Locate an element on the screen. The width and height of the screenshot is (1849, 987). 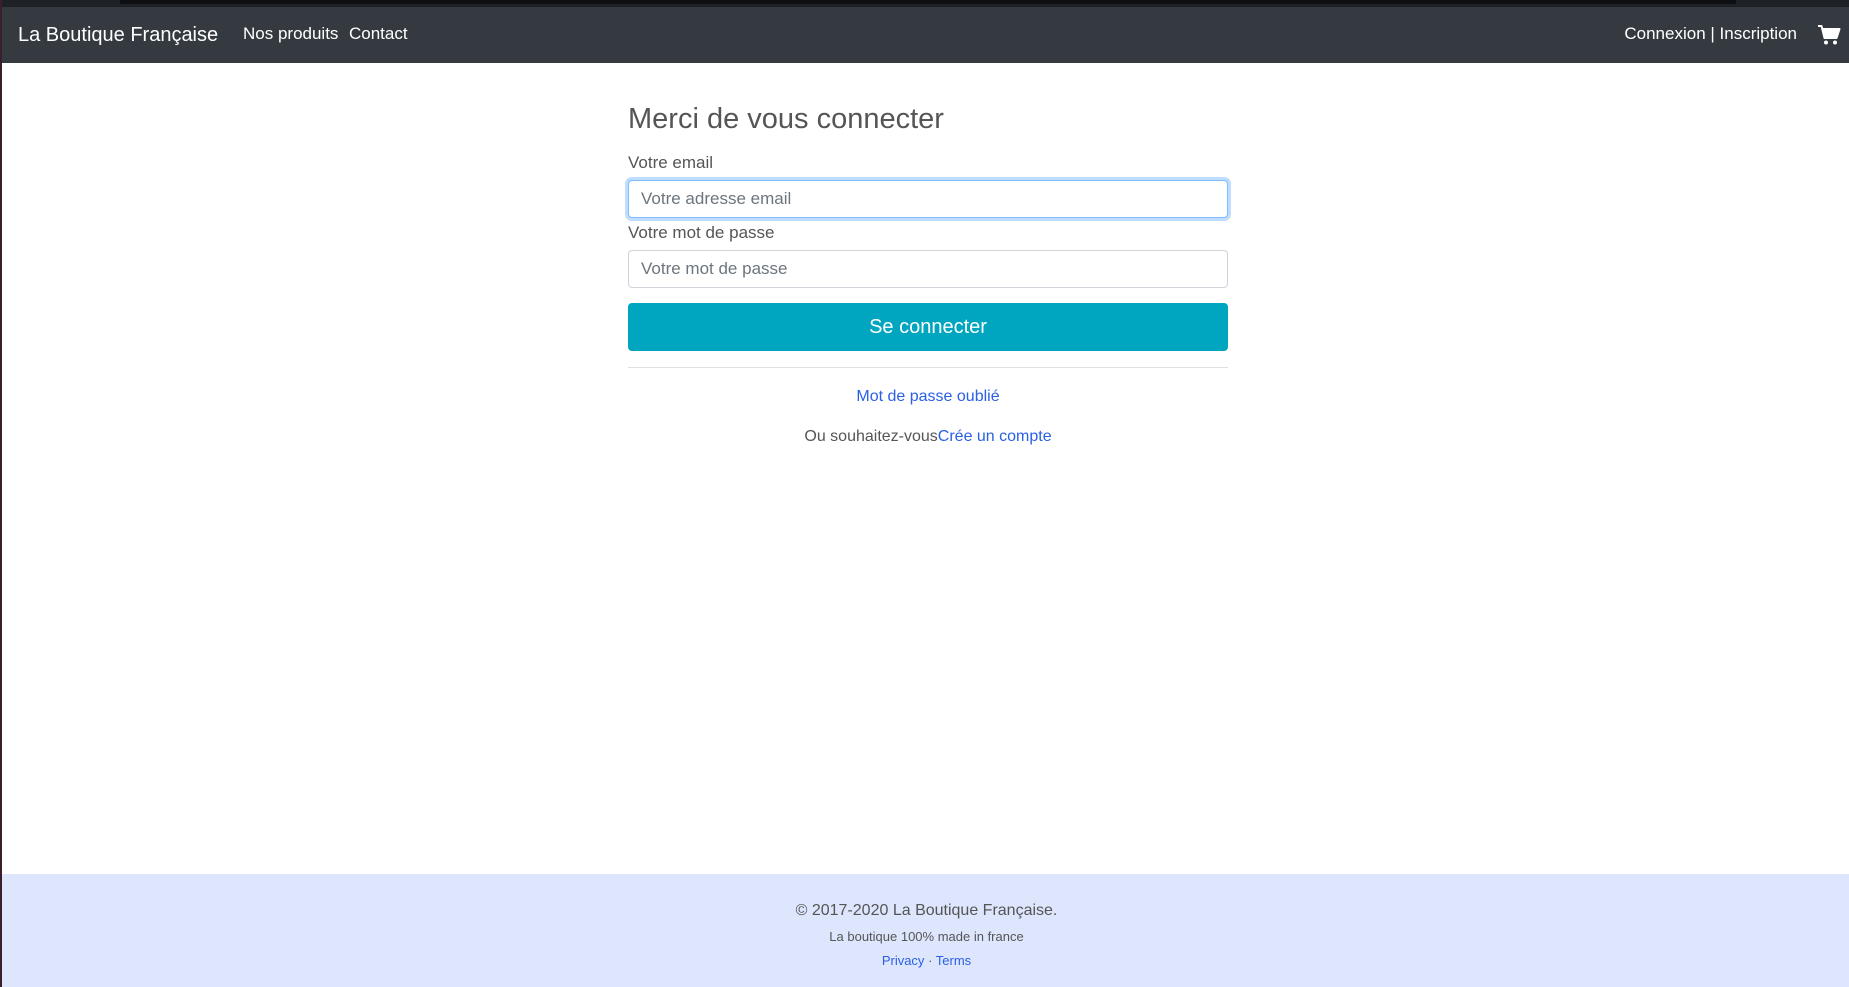
forgot-password-row: Mot de passe oublié is located at coordinates (928, 397).